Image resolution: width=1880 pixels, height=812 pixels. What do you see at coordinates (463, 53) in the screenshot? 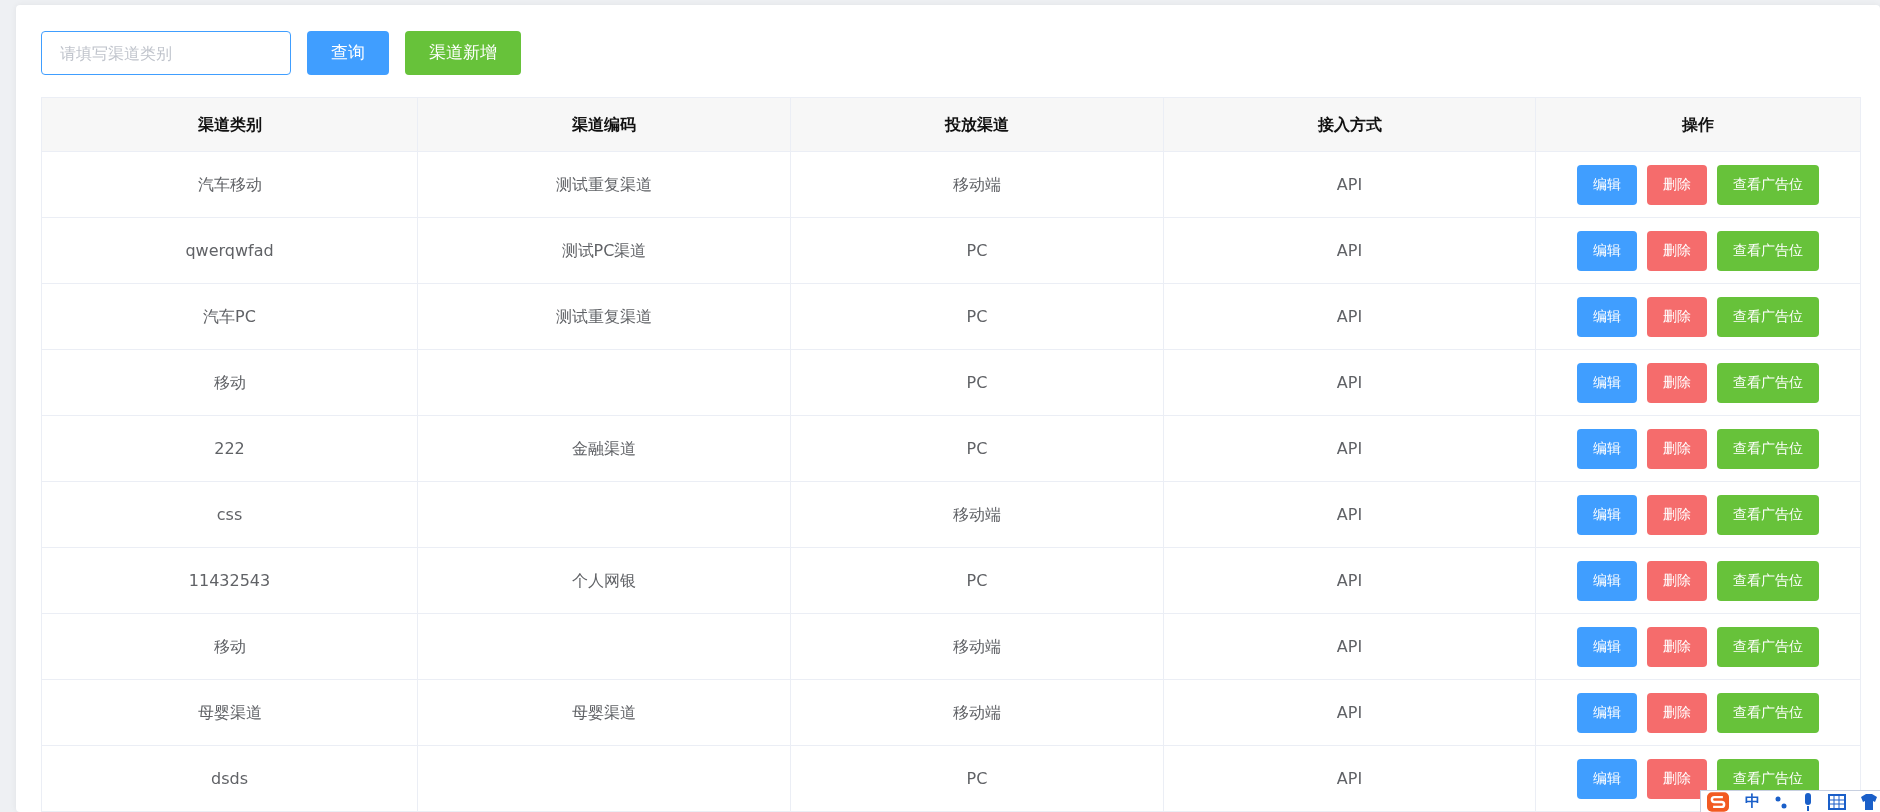
I see `add-channel-button: 渠道新增` at bounding box center [463, 53].